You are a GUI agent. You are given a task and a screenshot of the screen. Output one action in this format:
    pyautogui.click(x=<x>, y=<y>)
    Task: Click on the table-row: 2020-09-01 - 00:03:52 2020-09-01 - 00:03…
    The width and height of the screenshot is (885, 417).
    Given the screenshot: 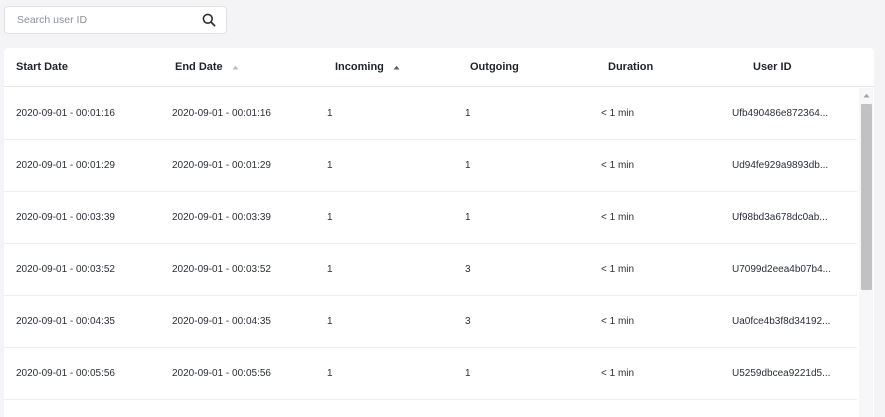 What is the action you would take?
    pyautogui.click(x=430, y=270)
    